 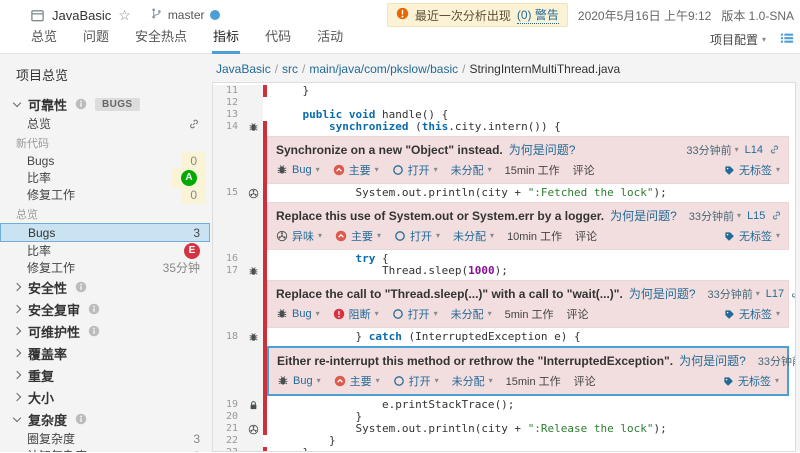 I want to click on branch-selector: master, so click(x=185, y=15).